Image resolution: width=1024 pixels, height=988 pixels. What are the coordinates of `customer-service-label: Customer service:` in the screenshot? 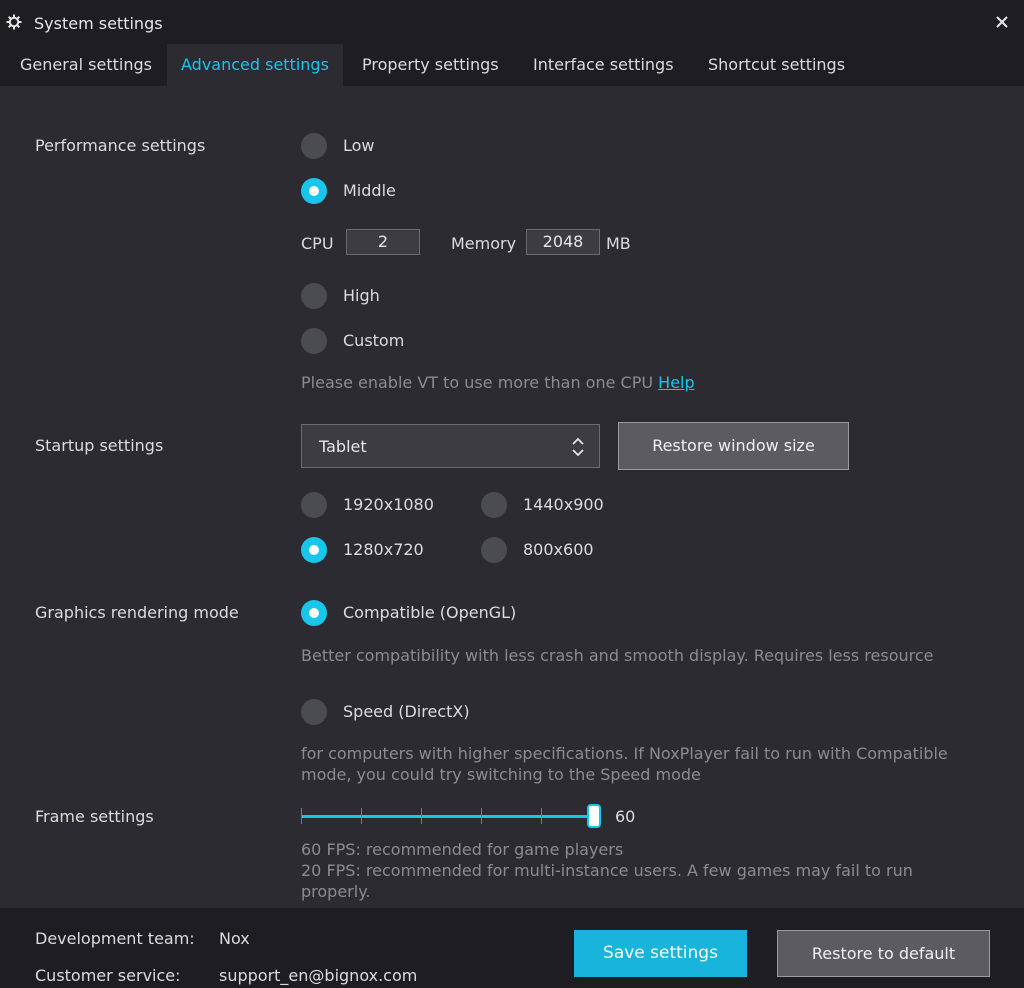 It's located at (108, 975).